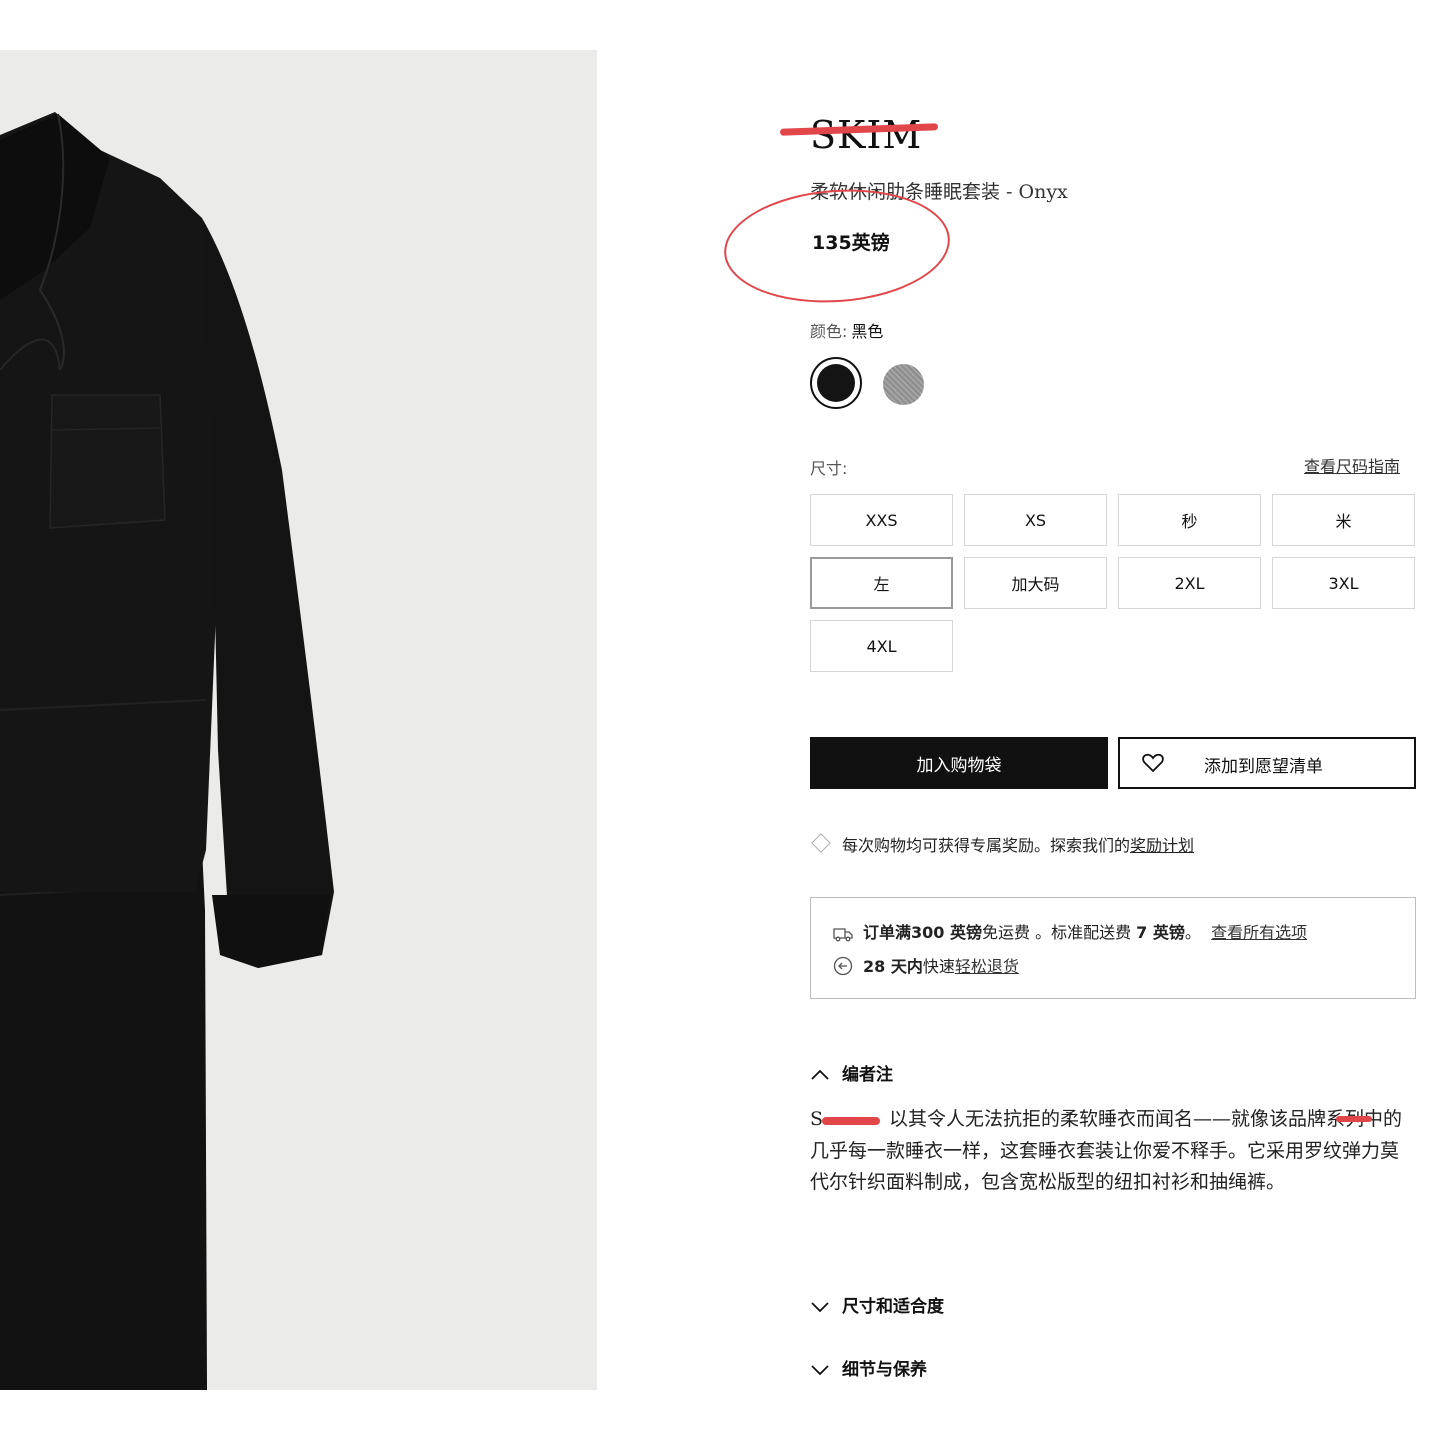 The width and height of the screenshot is (1440, 1440). What do you see at coordinates (922, 932) in the screenshot?
I see `free-shipping-threshold: 订单满300 英镑` at bounding box center [922, 932].